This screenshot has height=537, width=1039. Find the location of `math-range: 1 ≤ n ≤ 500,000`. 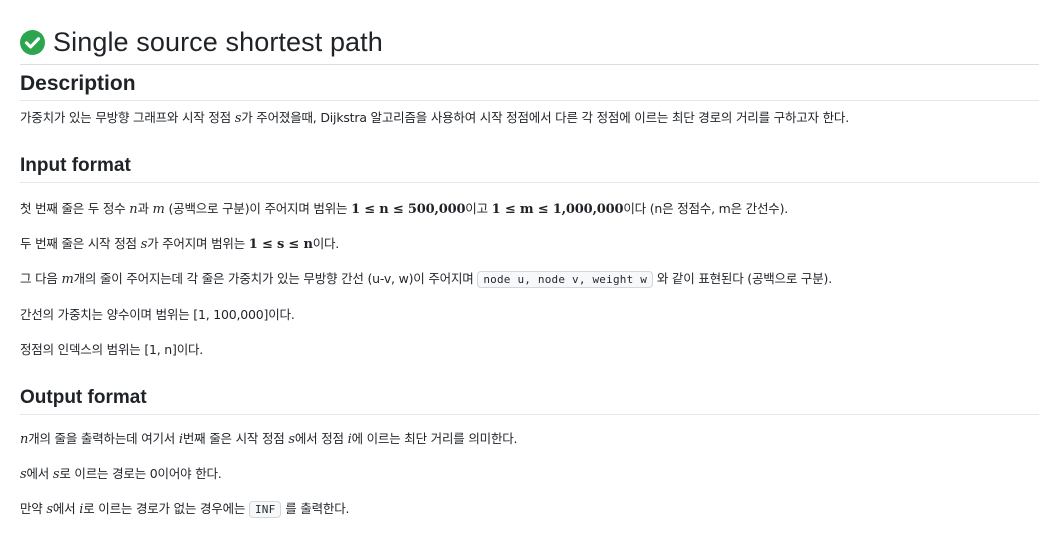

math-range: 1 ≤ n ≤ 500,000 is located at coordinates (408, 209).